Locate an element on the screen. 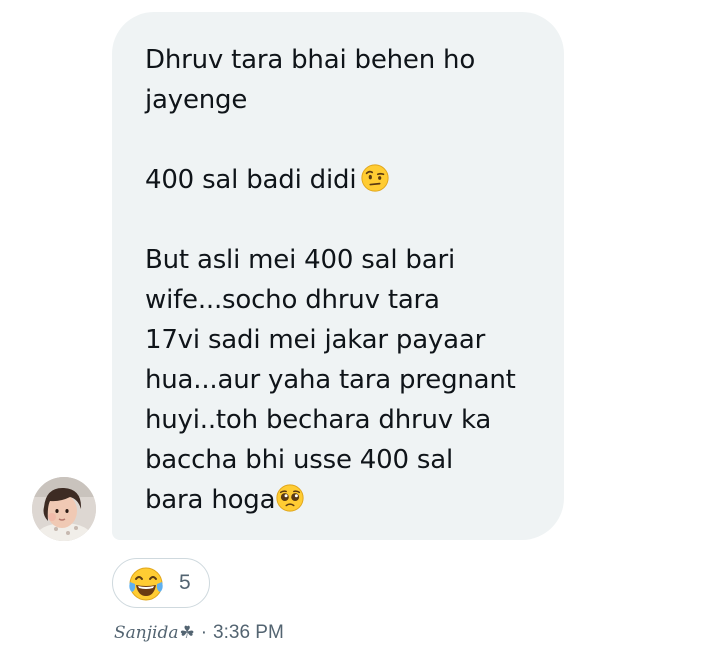 Image resolution: width=720 pixels, height=655 pixels. avatar-photo is located at coordinates (64, 509).